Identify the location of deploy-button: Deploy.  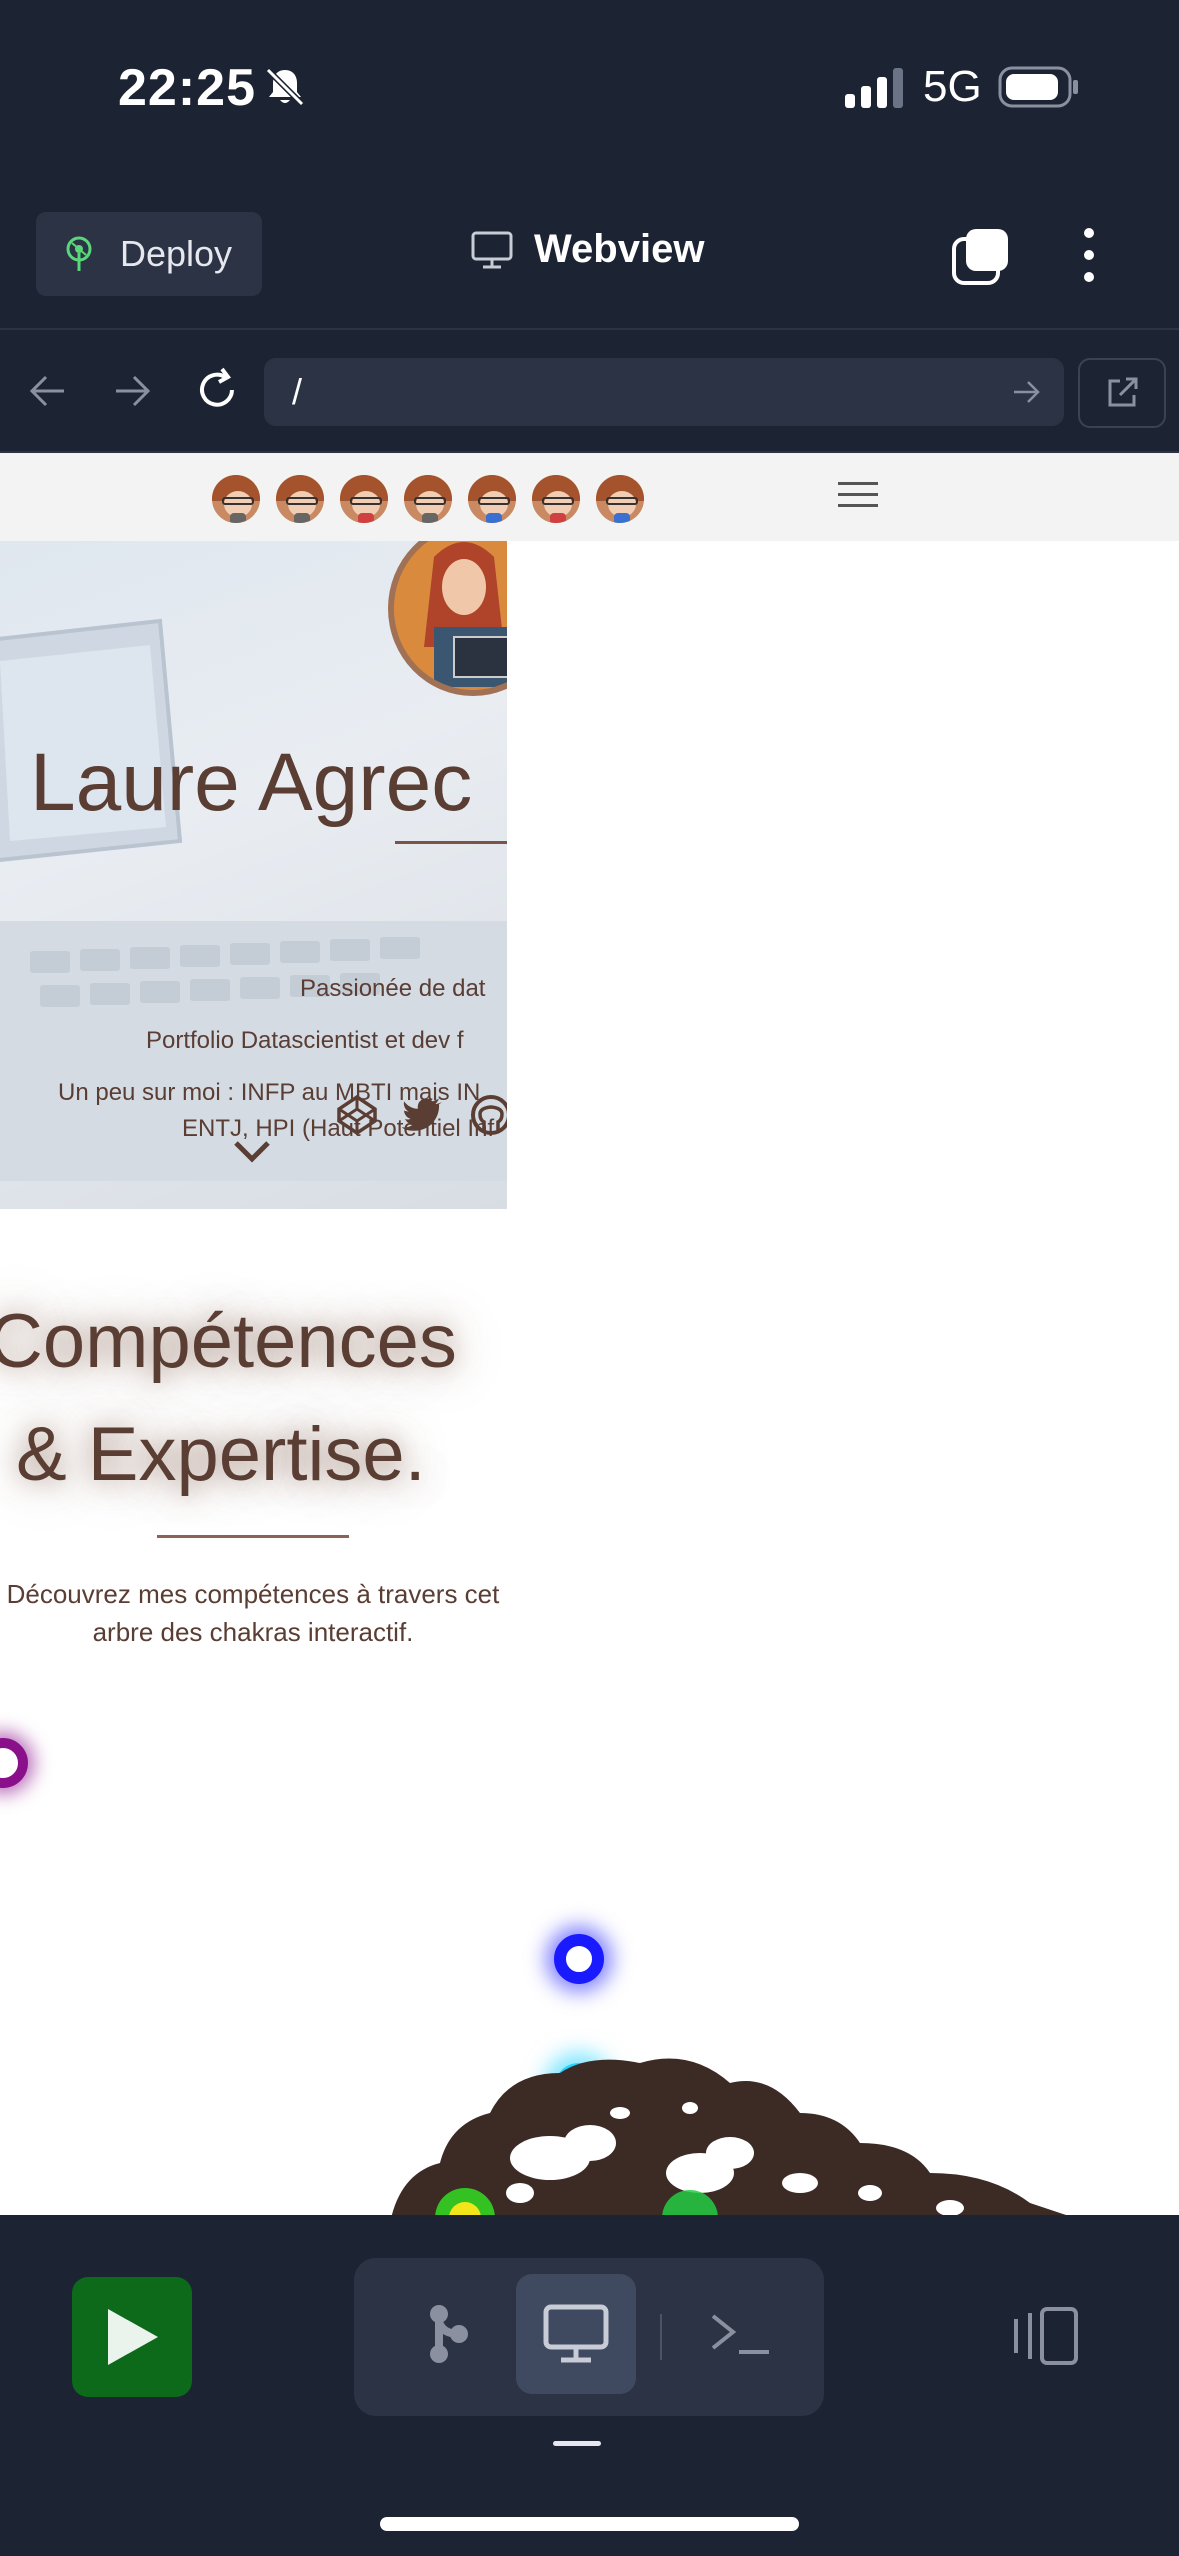
(149, 254).